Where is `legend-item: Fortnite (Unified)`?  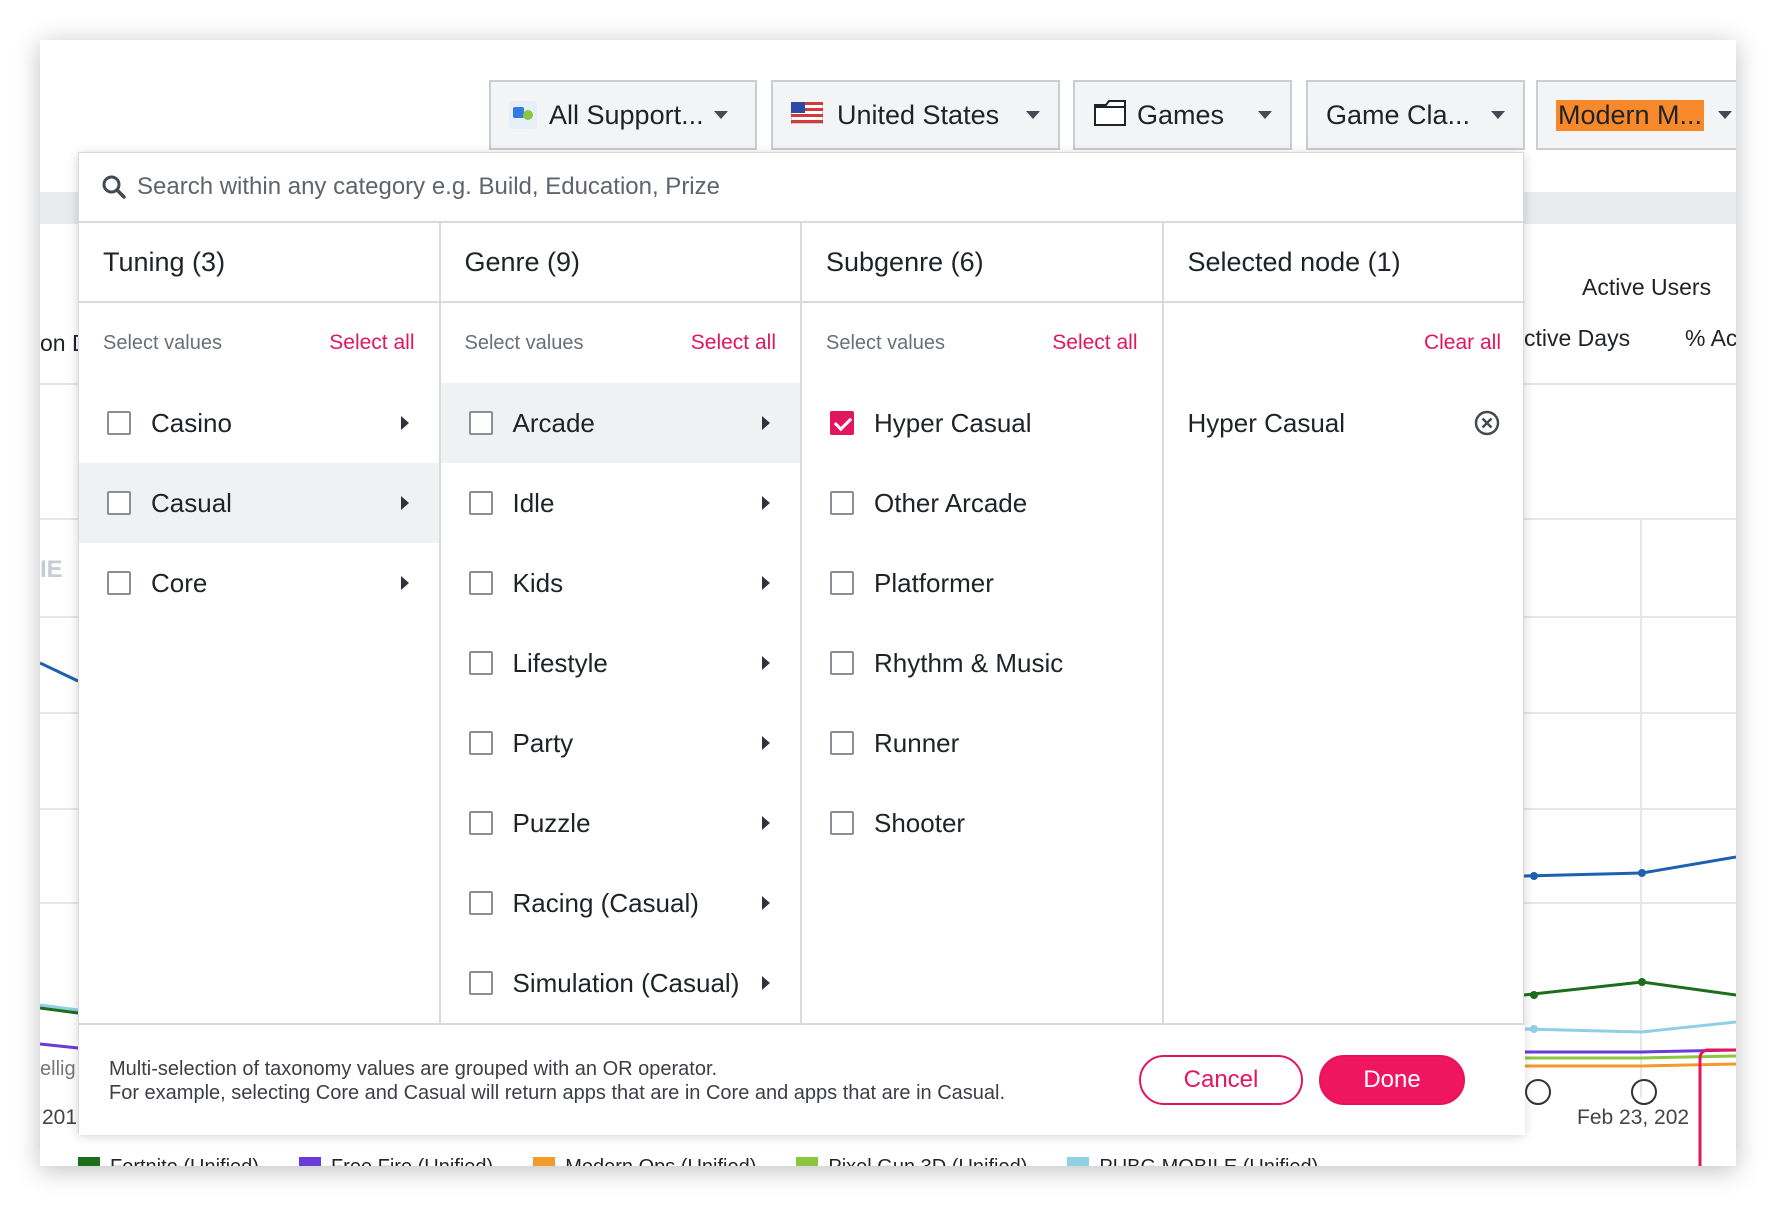
legend-item: Fortnite (Unified) is located at coordinates (168, 1161).